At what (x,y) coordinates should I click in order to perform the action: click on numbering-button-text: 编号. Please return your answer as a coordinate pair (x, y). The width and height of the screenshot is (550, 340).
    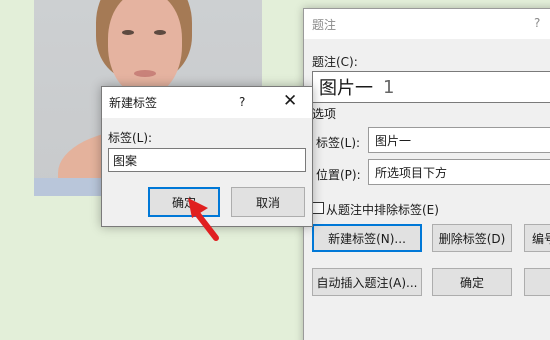
    Looking at the image, I should click on (540, 238).